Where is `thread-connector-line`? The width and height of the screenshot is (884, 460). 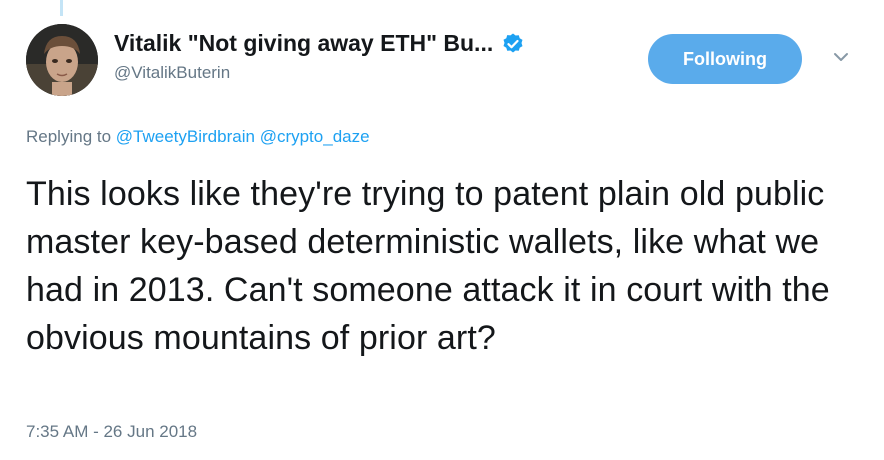 thread-connector-line is located at coordinates (61, 8).